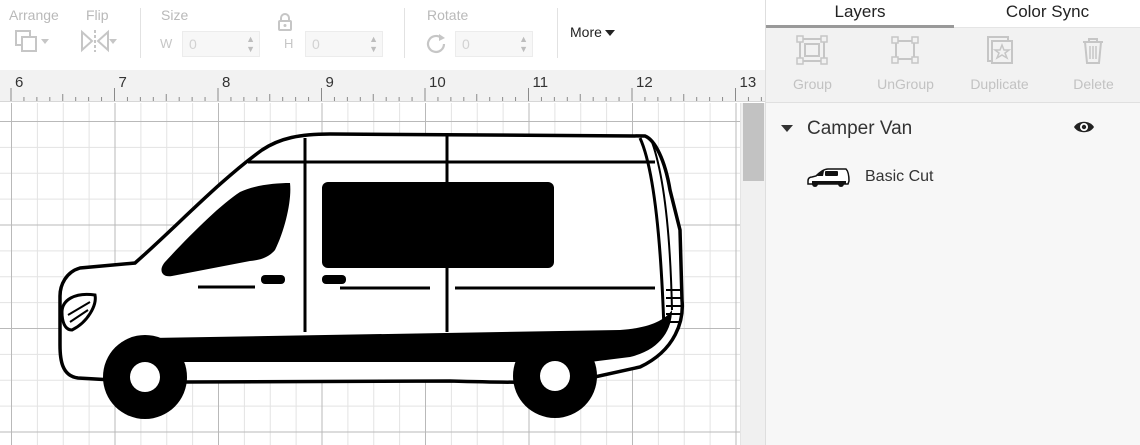 The image size is (1140, 445). I want to click on canvas-vertical-scrollbar, so click(752, 274).